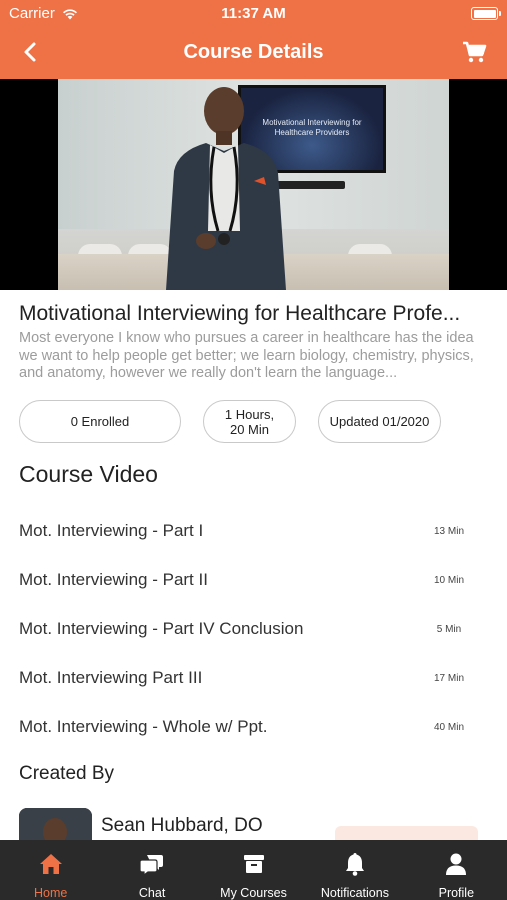 The height and width of the screenshot is (900, 507). Describe the element at coordinates (161, 628) in the screenshot. I see `video-title: Mot. Interviewing - Part IV Conclusion` at that location.